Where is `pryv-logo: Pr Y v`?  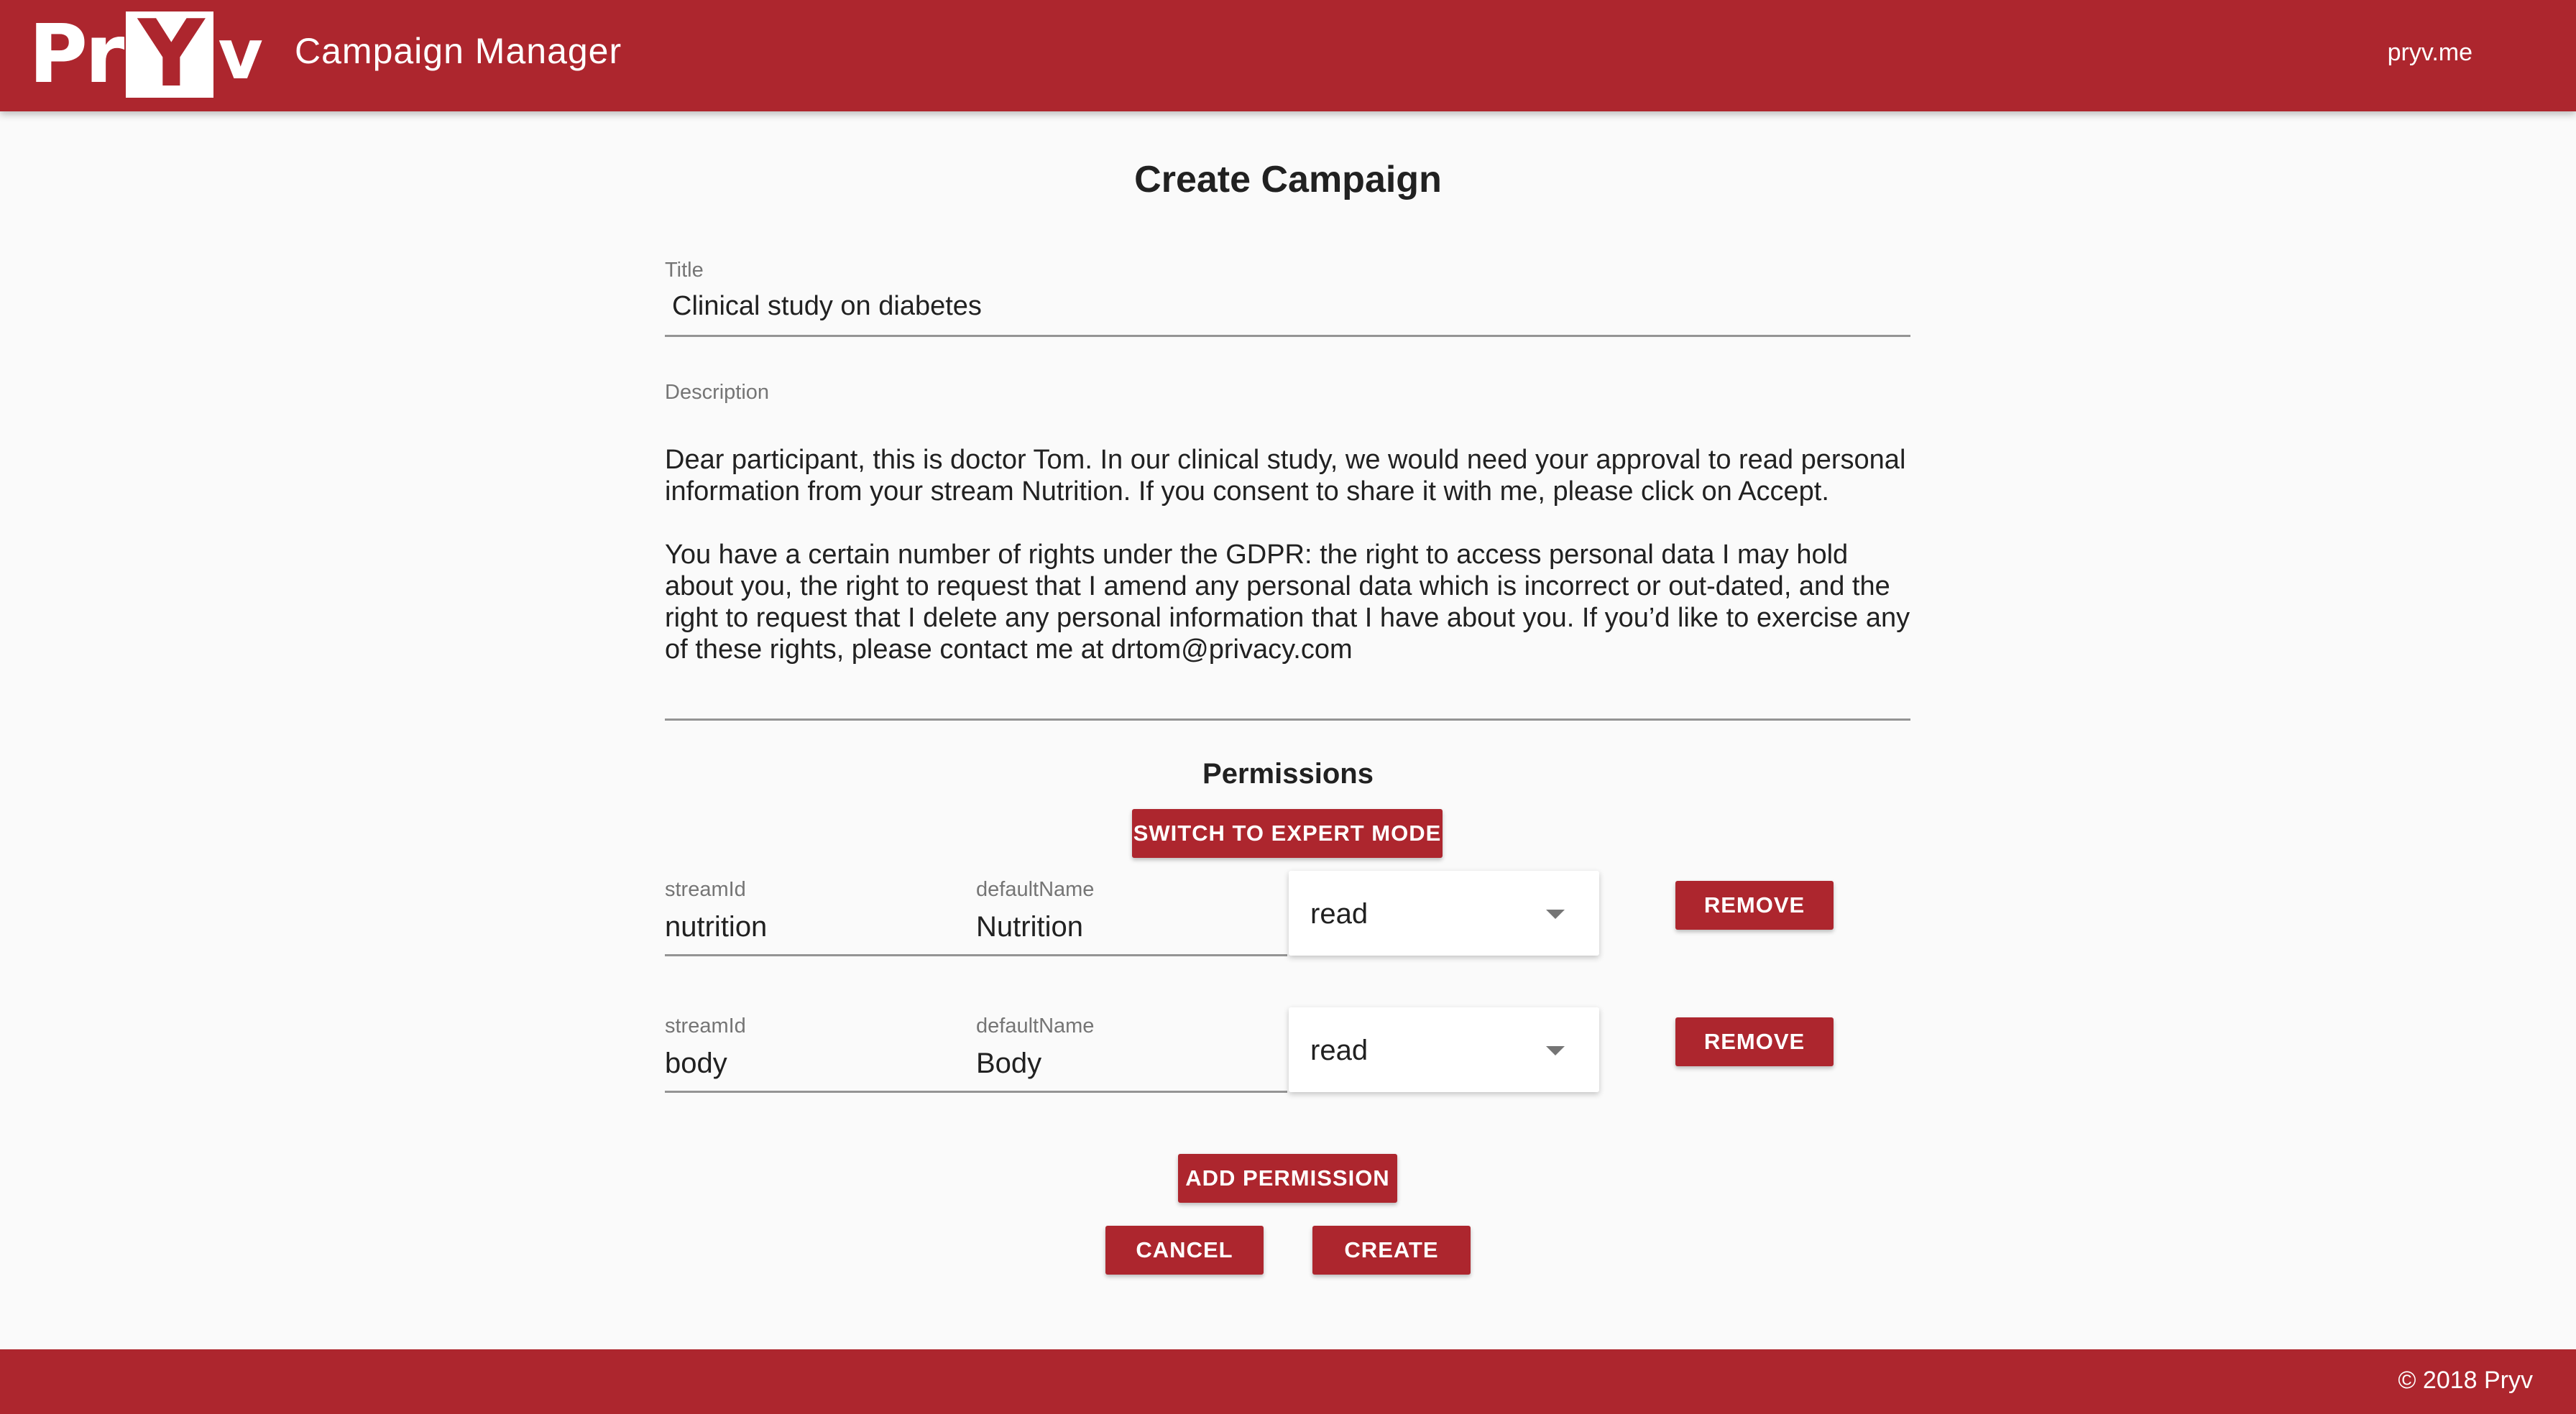 pryv-logo: Pr Y v is located at coordinates (146, 54).